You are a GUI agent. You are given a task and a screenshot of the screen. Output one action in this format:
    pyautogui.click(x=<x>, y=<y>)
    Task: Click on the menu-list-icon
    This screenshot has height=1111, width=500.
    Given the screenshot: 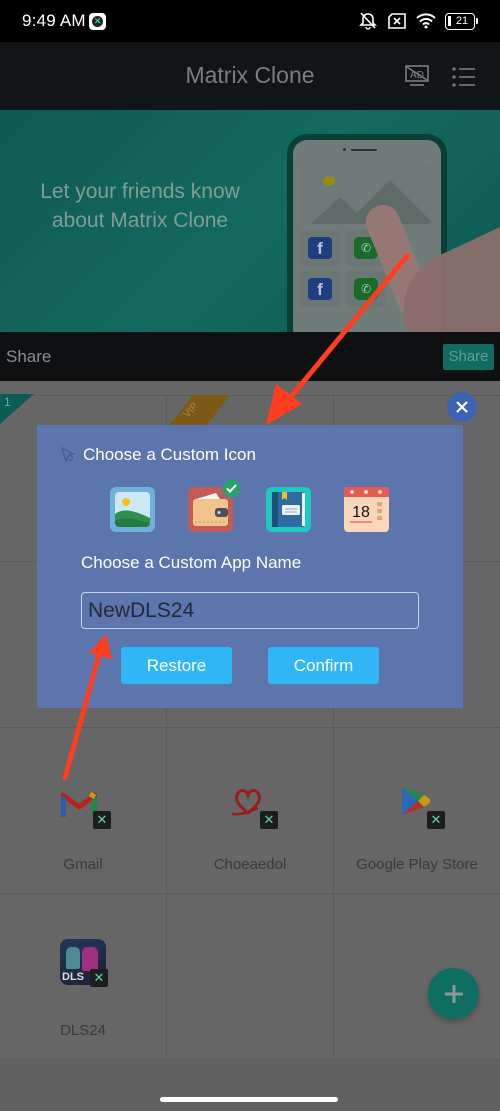 What is the action you would take?
    pyautogui.click(x=463, y=77)
    